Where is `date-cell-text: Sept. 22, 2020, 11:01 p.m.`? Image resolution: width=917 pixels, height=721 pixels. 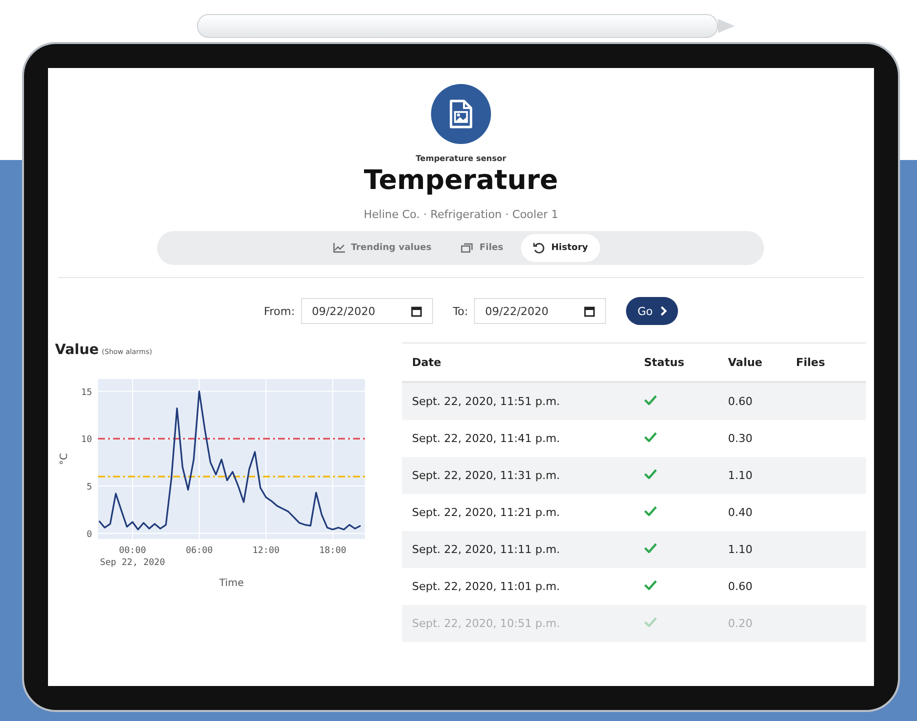 date-cell-text: Sept. 22, 2020, 11:01 p.m. is located at coordinates (486, 586).